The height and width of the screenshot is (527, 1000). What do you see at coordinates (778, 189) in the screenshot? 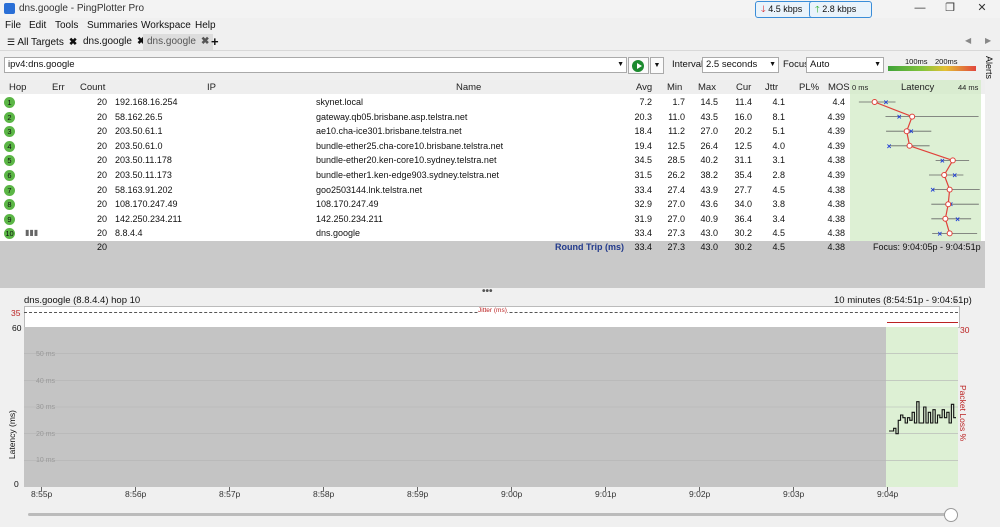
I see `cell-jttr: 4.5` at bounding box center [778, 189].